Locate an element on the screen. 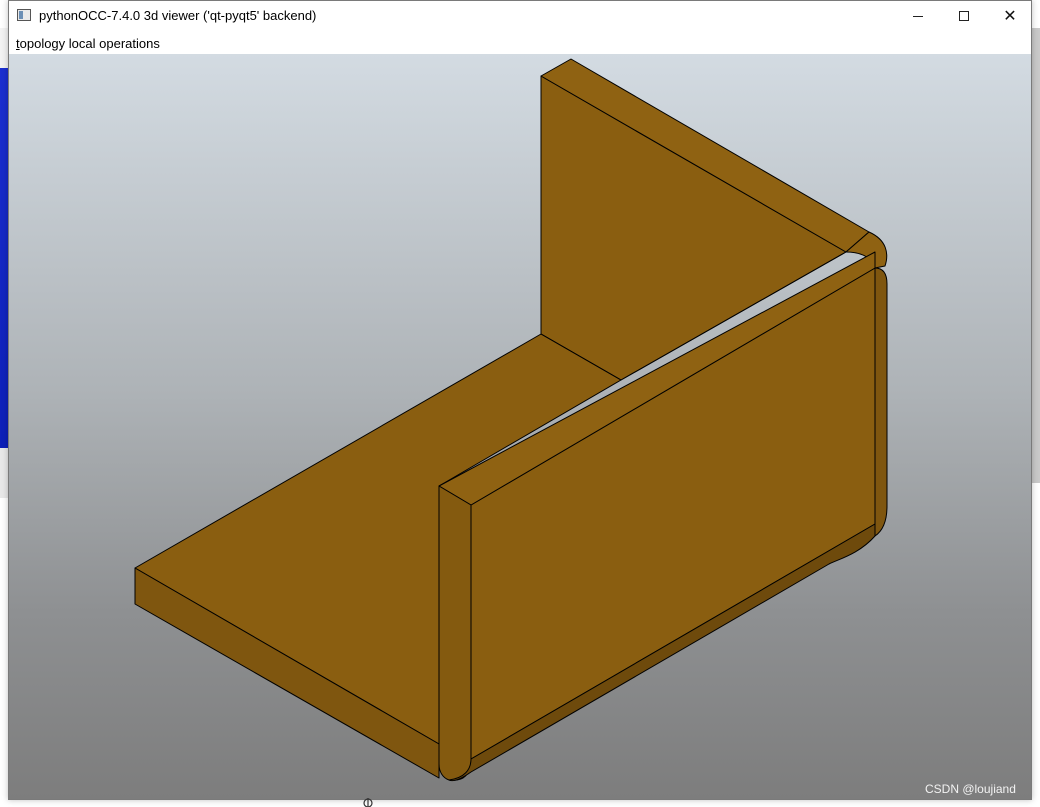 The width and height of the screenshot is (1040, 807). close-button: ✕ is located at coordinates (1010, 16).